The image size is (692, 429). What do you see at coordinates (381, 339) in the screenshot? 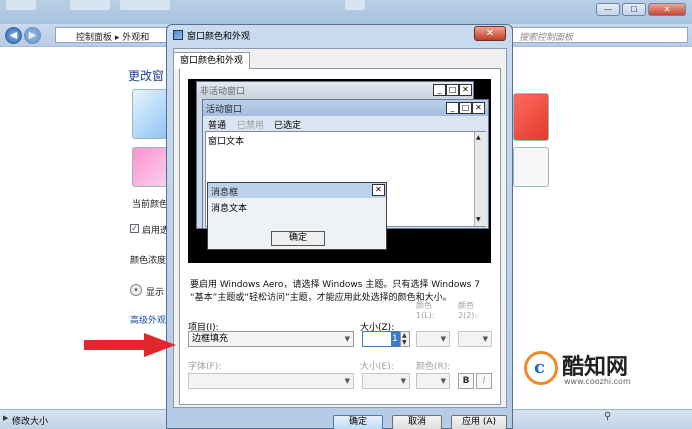
I see `size-input: 1` at bounding box center [381, 339].